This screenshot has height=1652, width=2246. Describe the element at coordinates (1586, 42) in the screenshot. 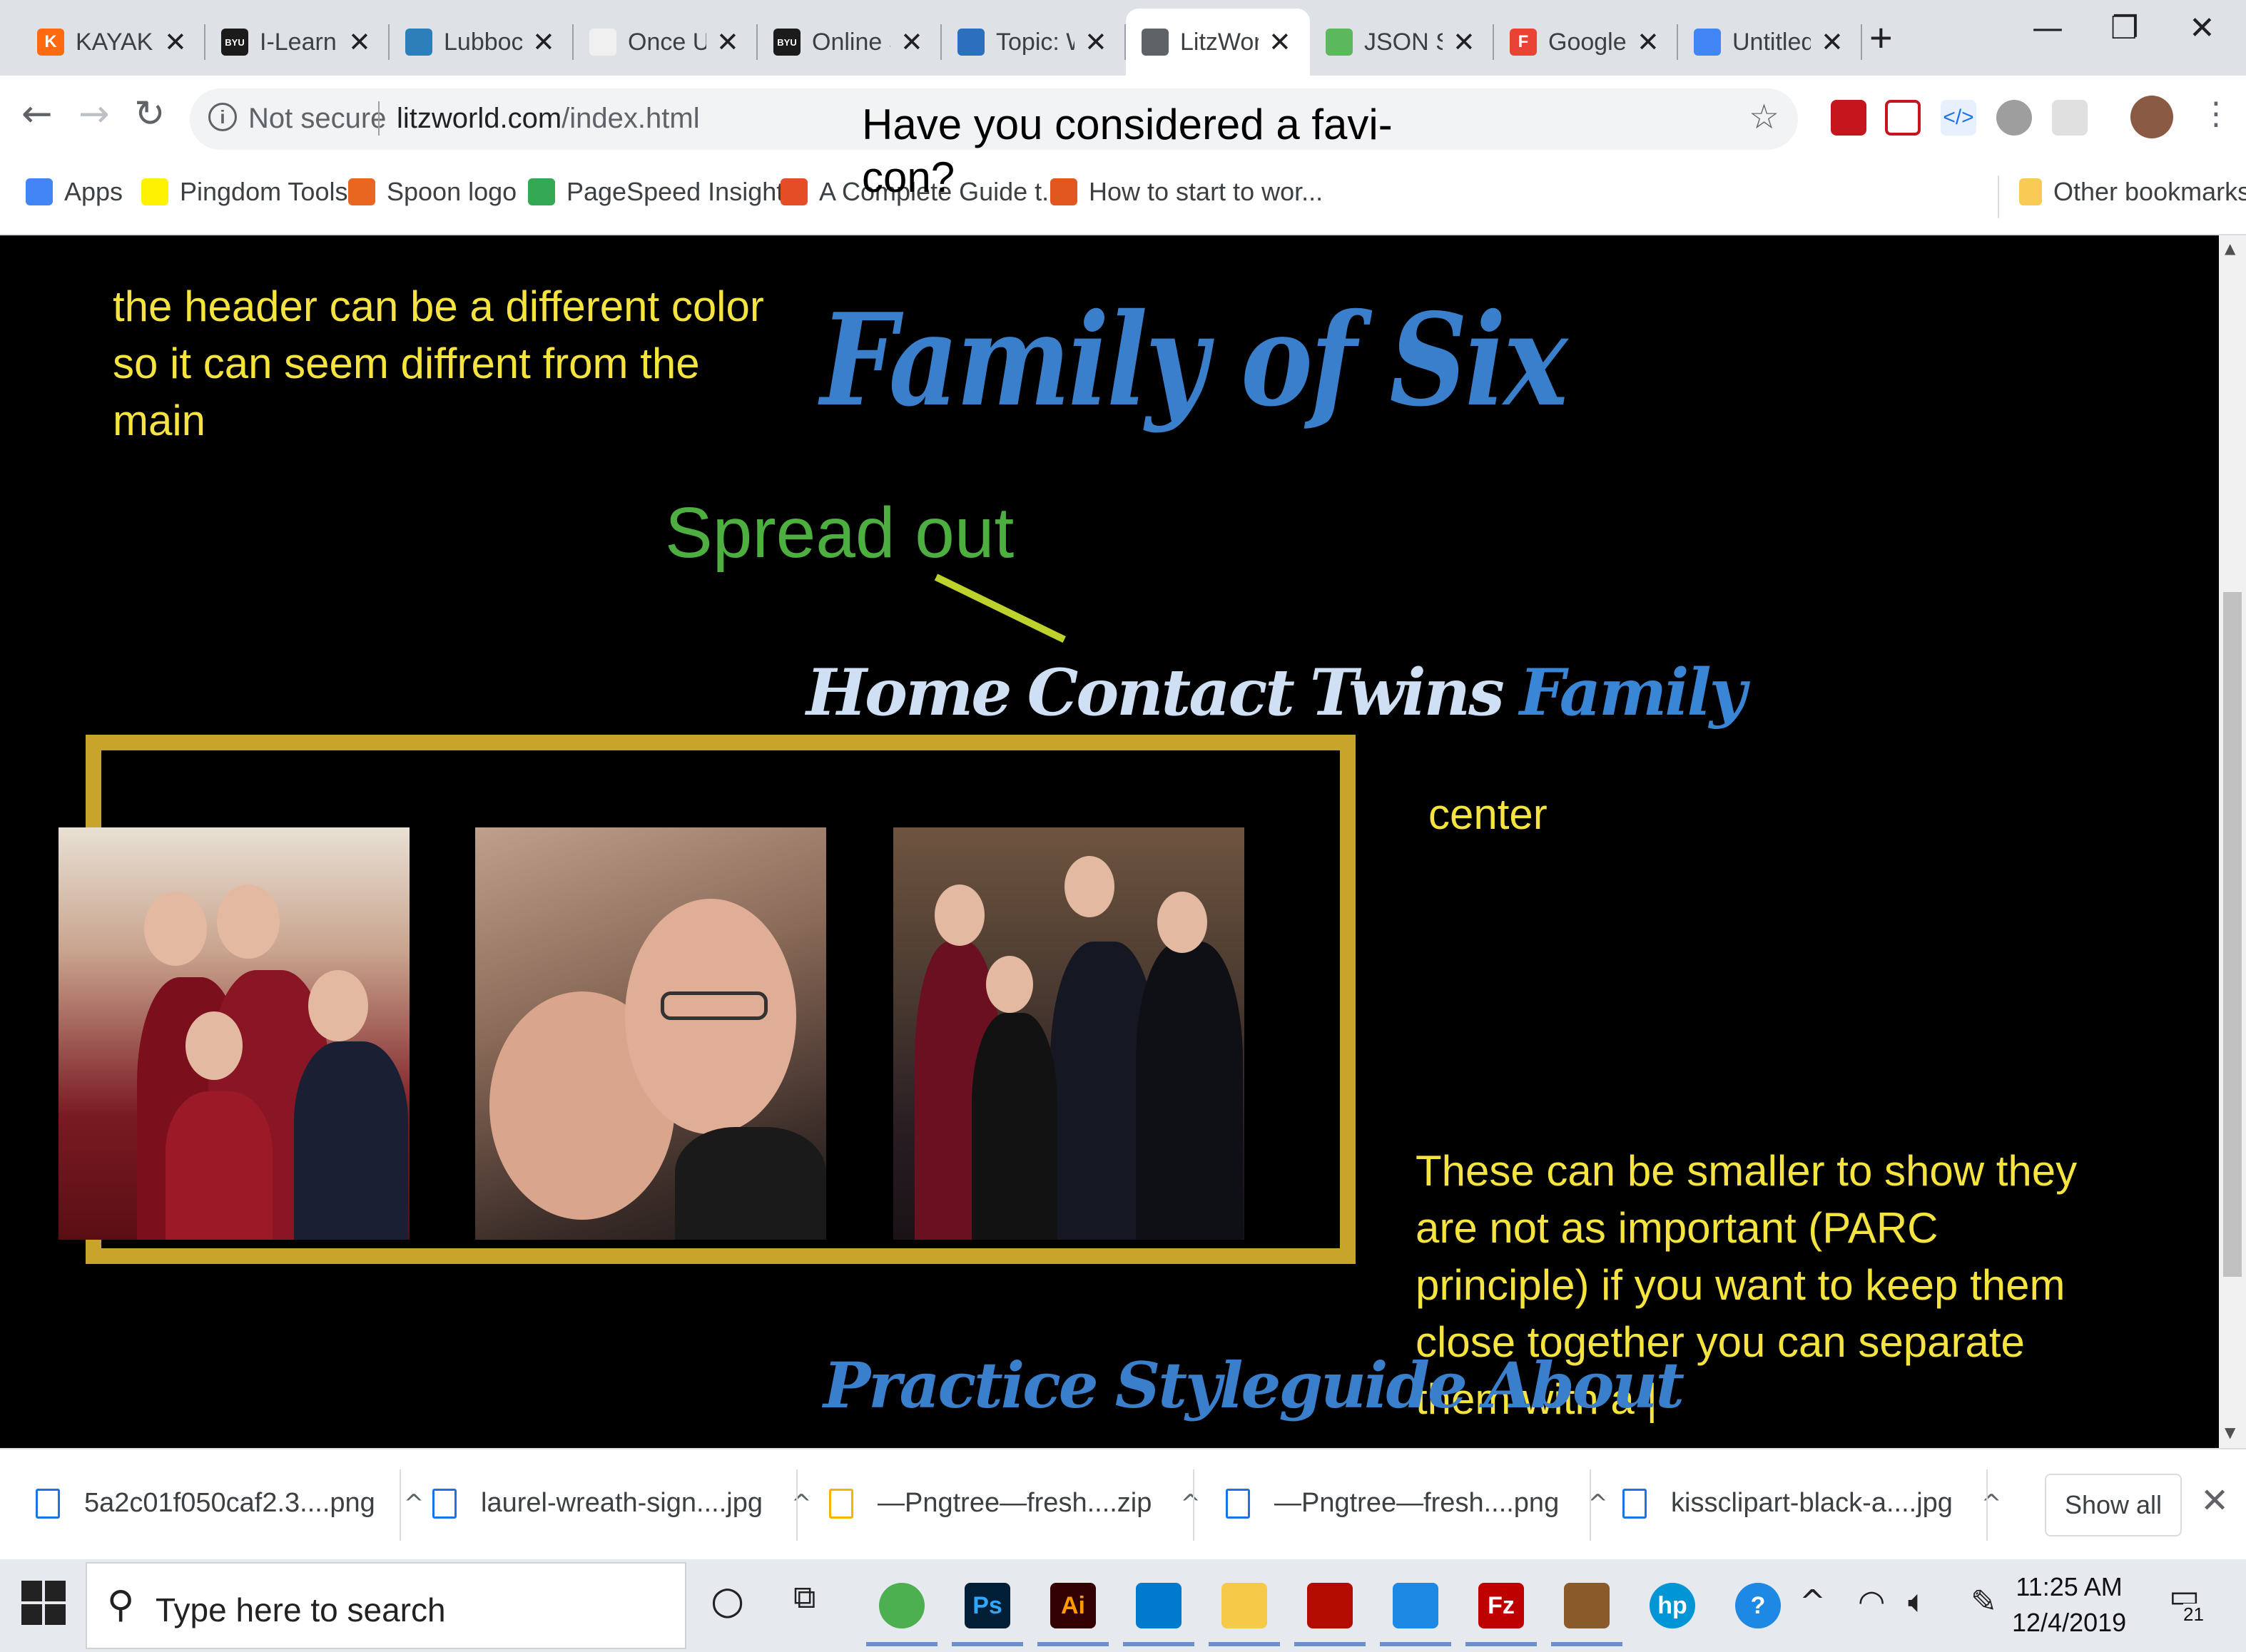

I see `tab-google: F Google ✕` at that location.